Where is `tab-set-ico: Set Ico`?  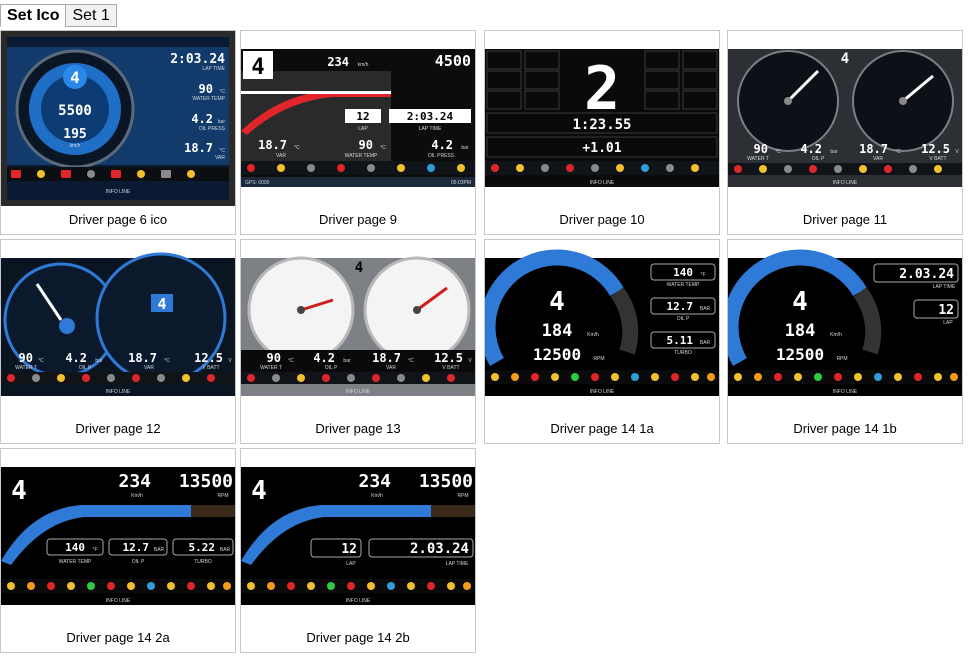 tab-set-ico: Set Ico is located at coordinates (33, 15).